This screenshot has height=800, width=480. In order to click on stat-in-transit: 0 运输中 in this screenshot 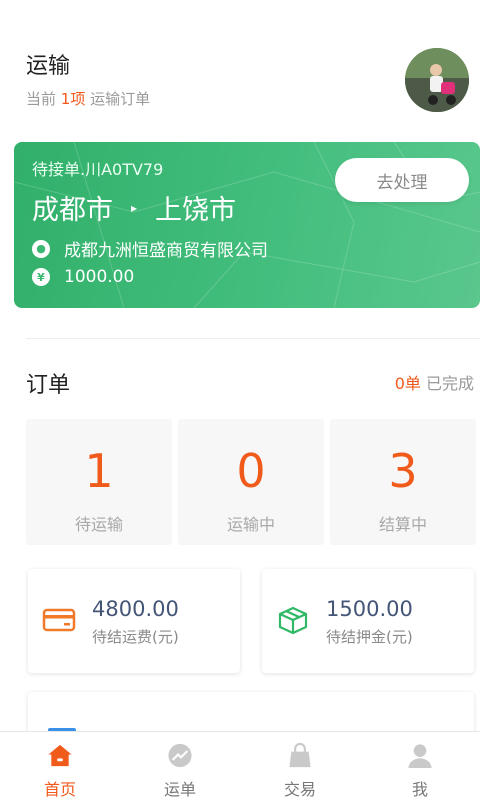, I will do `click(251, 482)`.